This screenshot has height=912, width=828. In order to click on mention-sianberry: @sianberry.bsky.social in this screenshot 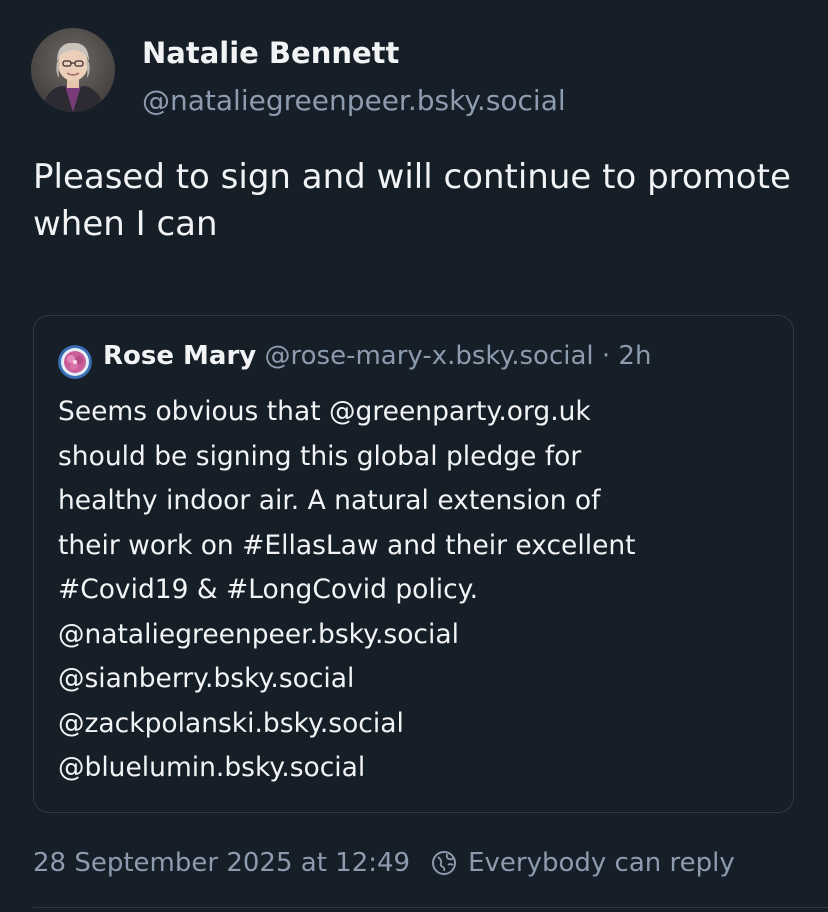, I will do `click(418, 679)`.